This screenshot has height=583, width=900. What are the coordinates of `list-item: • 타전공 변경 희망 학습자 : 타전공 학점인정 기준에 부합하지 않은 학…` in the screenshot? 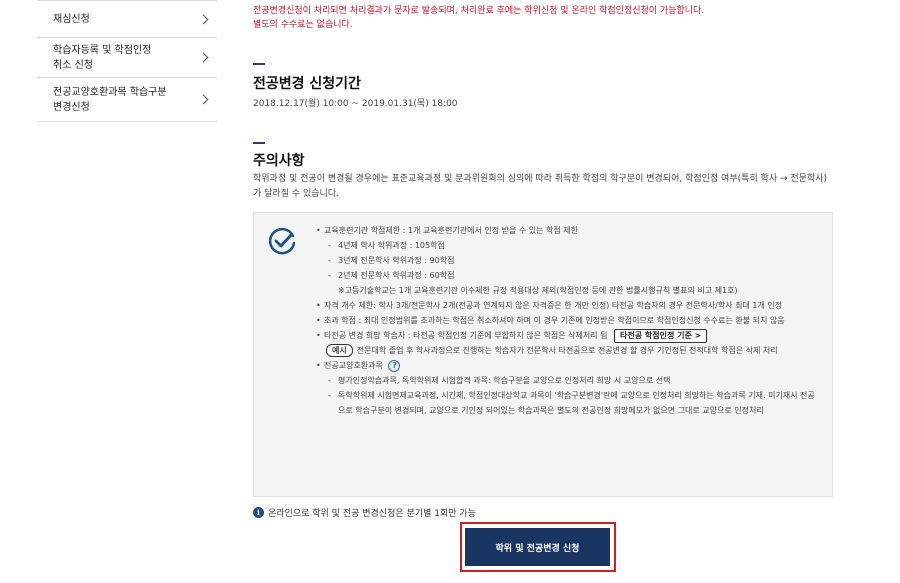 It's located at (568, 335).